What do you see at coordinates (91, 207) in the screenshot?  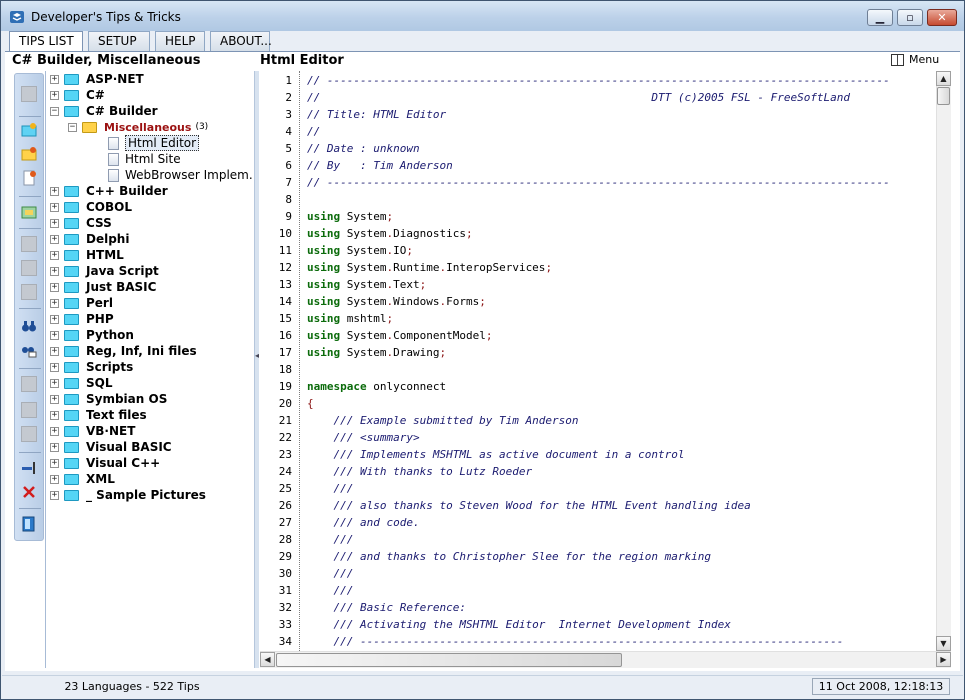 I see `tree-item-cobol: + COBOL` at bounding box center [91, 207].